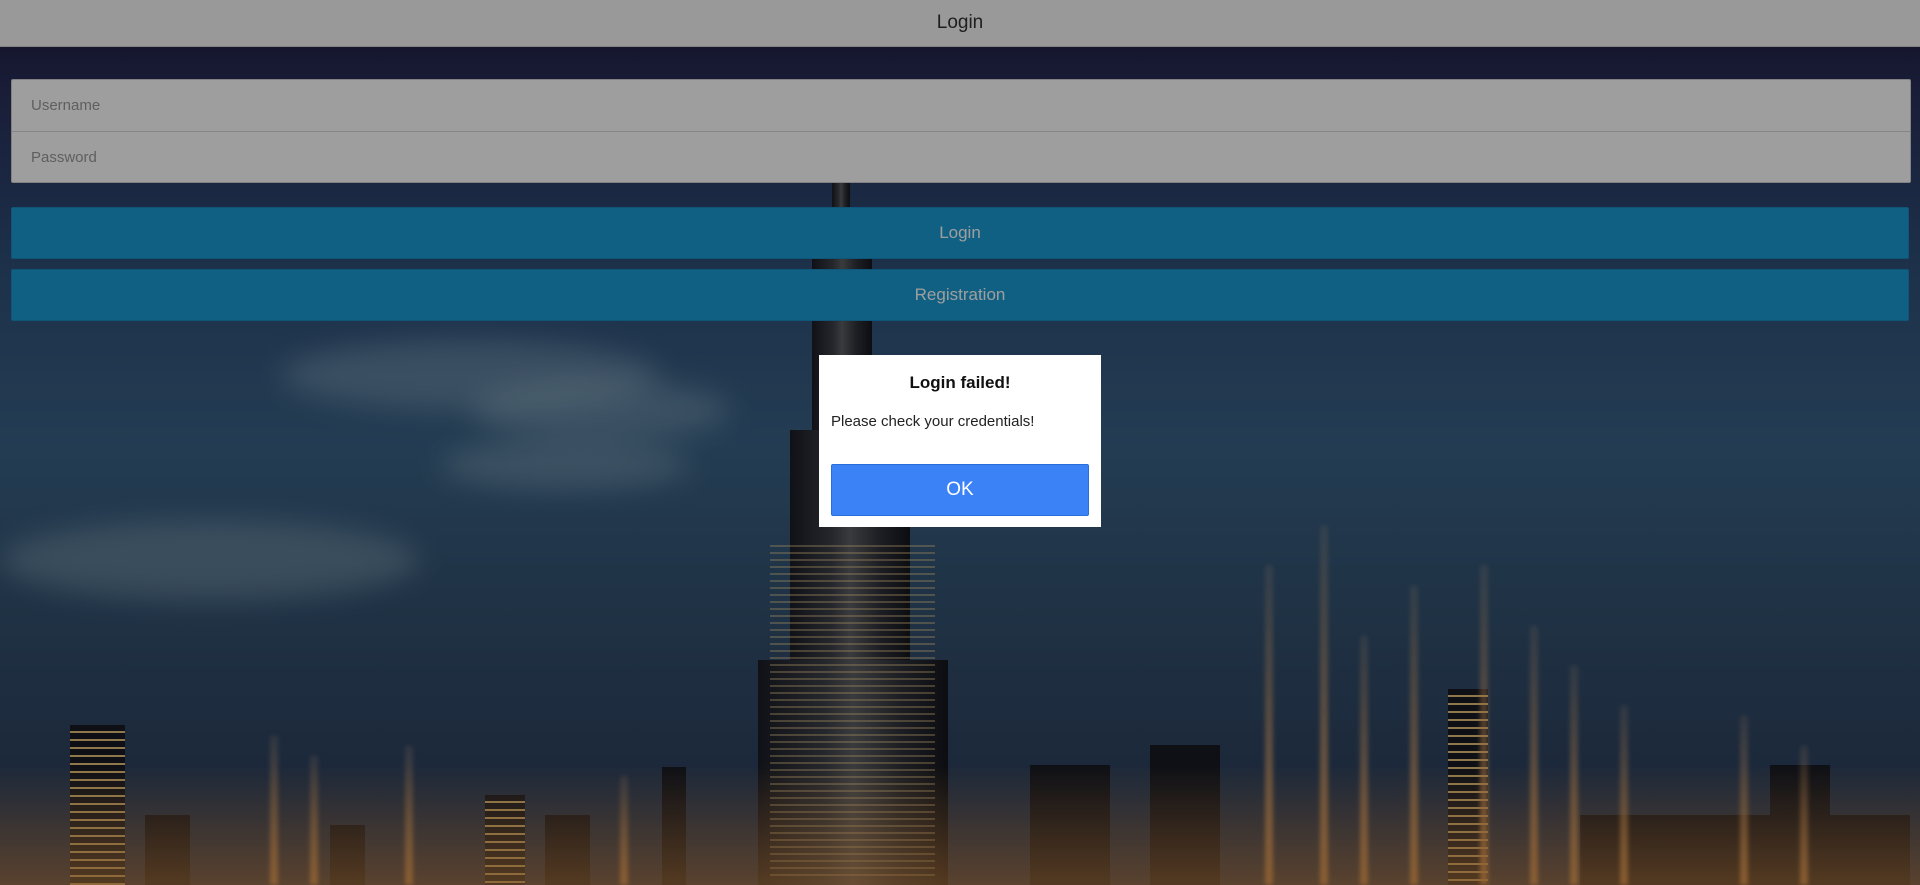  I want to click on ok-button: OK, so click(960, 490).